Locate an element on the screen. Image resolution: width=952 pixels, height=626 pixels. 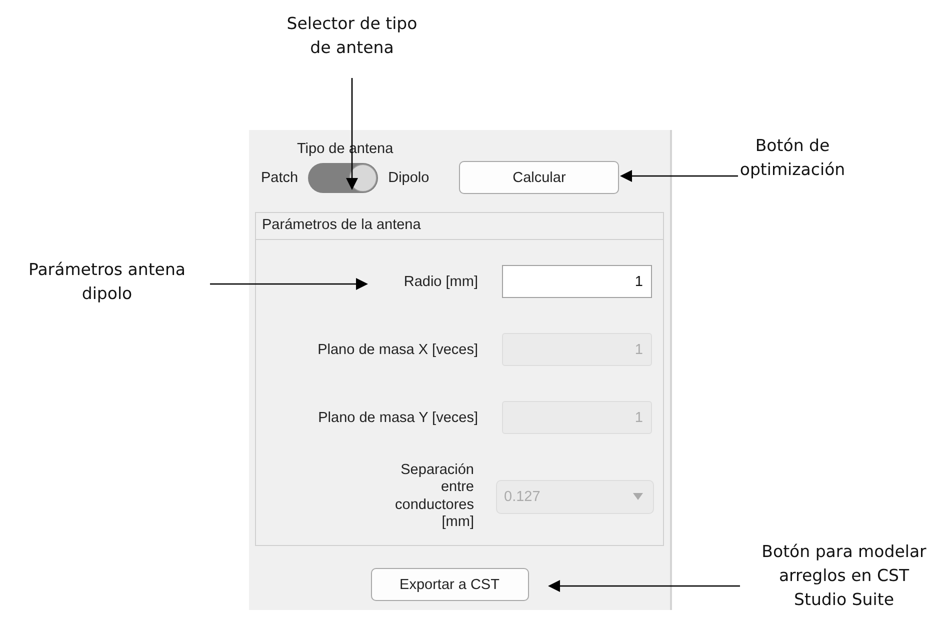
field-label: Plano de masa X [veces] is located at coordinates (398, 350).